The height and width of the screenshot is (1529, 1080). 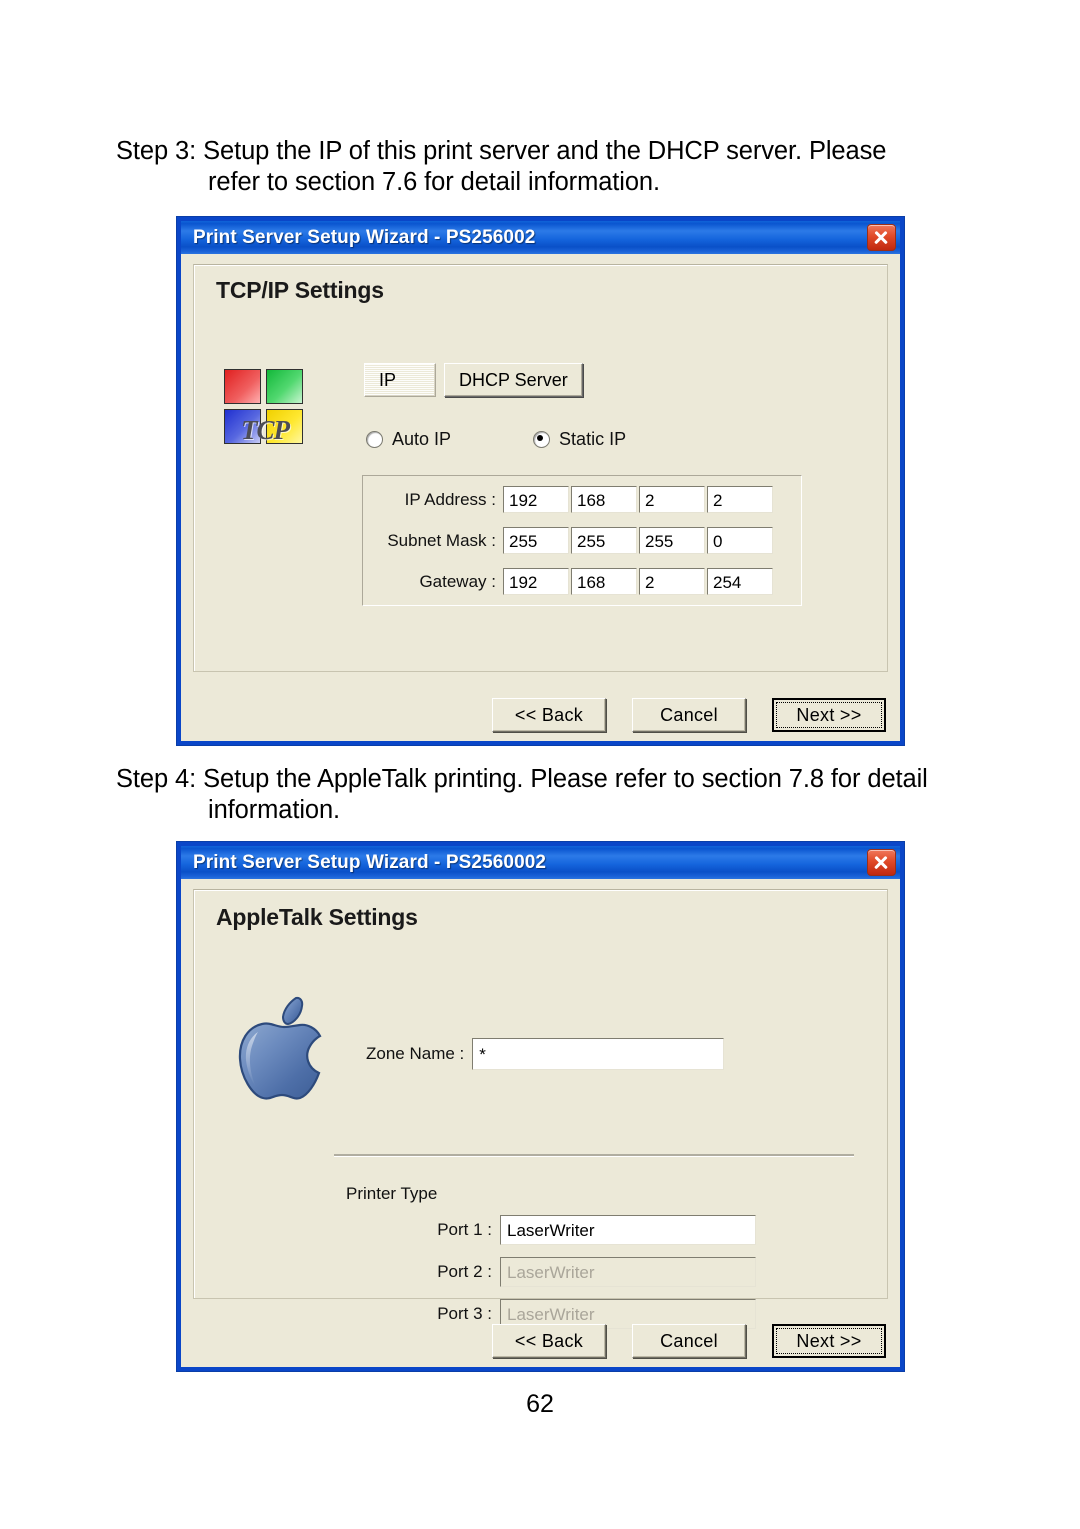 I want to click on dialog-buttons-appletalk: << Back Cancel Next >>, so click(x=676, y=1341).